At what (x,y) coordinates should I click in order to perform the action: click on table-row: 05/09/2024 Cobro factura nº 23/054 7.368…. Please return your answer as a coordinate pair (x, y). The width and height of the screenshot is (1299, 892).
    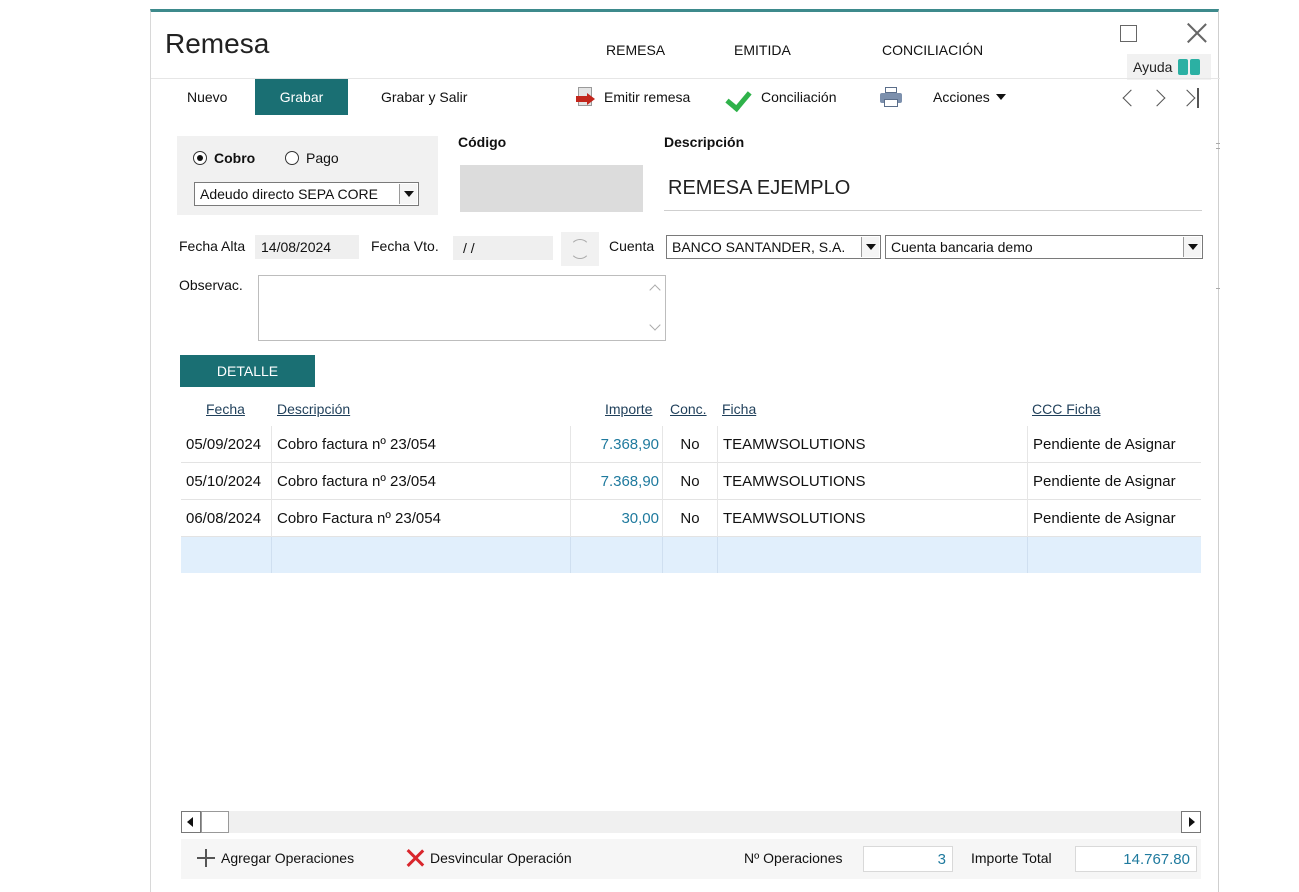
    Looking at the image, I should click on (691, 444).